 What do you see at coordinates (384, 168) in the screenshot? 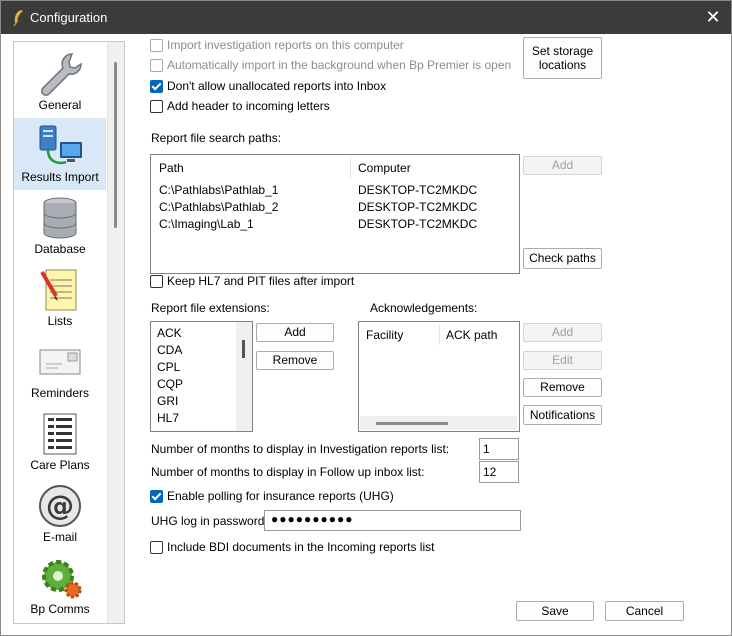
I see `column-header-computer: Computer` at bounding box center [384, 168].